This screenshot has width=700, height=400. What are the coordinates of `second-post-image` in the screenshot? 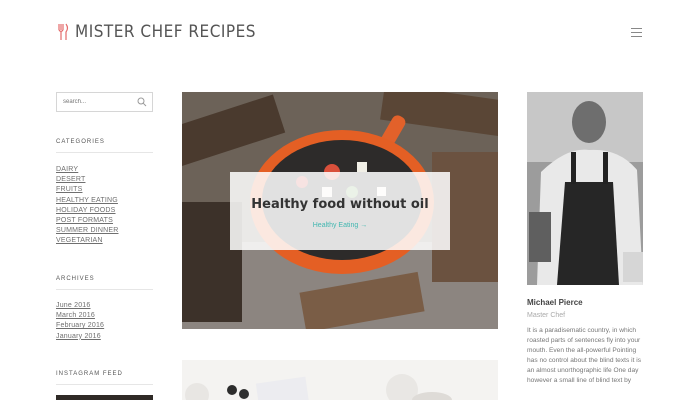 It's located at (340, 380).